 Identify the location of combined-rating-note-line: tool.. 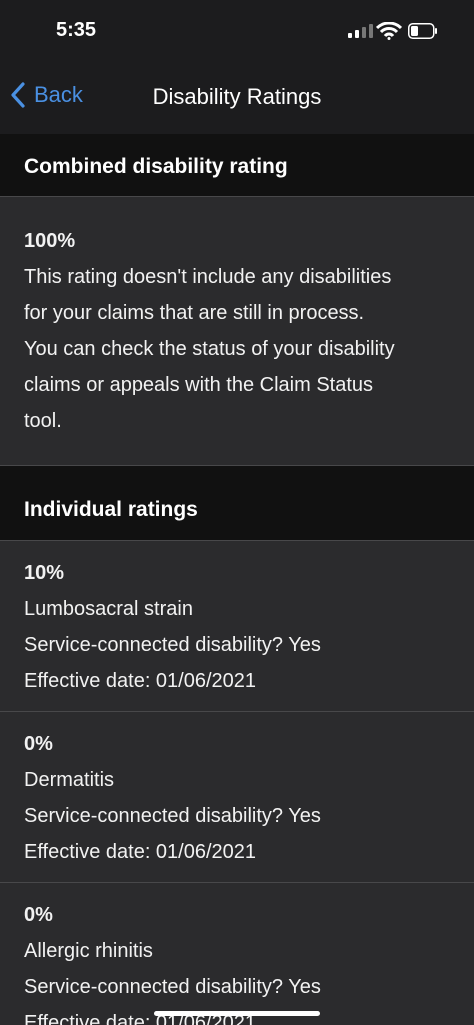
(43, 421).